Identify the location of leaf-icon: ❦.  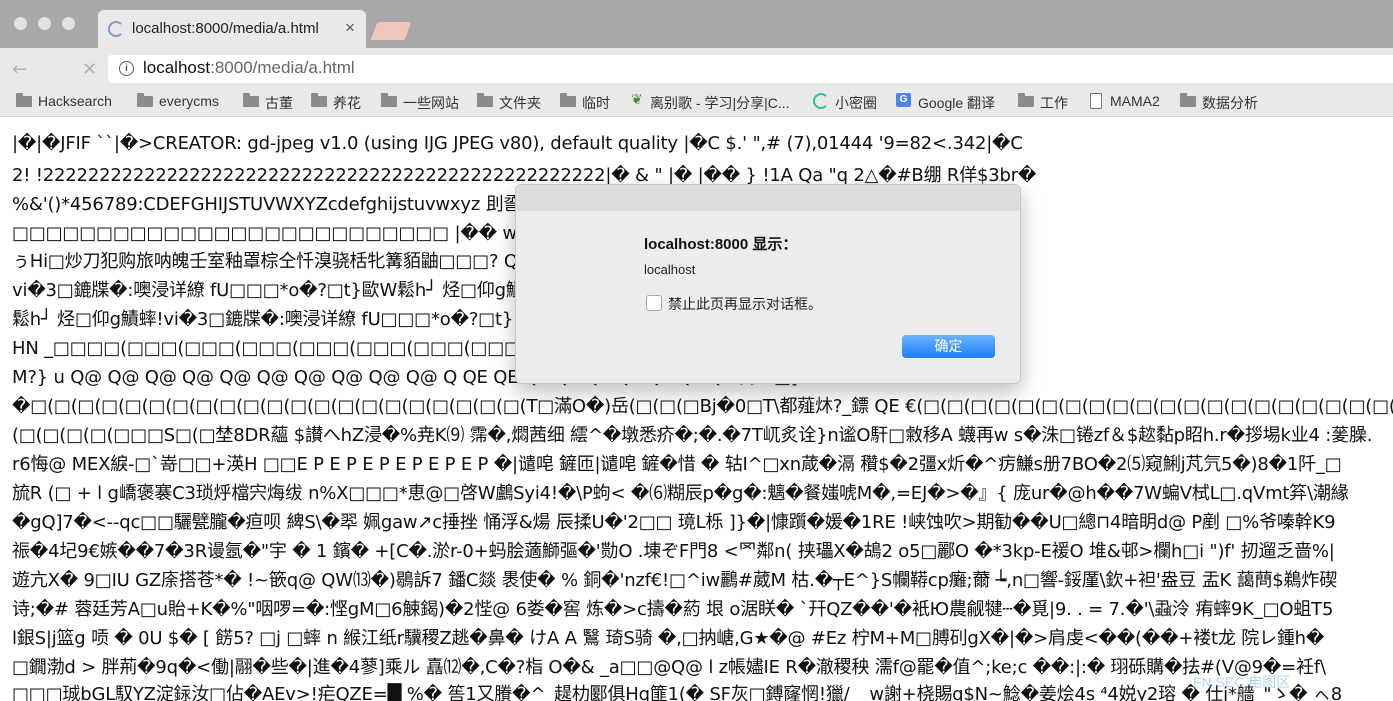
(637, 99).